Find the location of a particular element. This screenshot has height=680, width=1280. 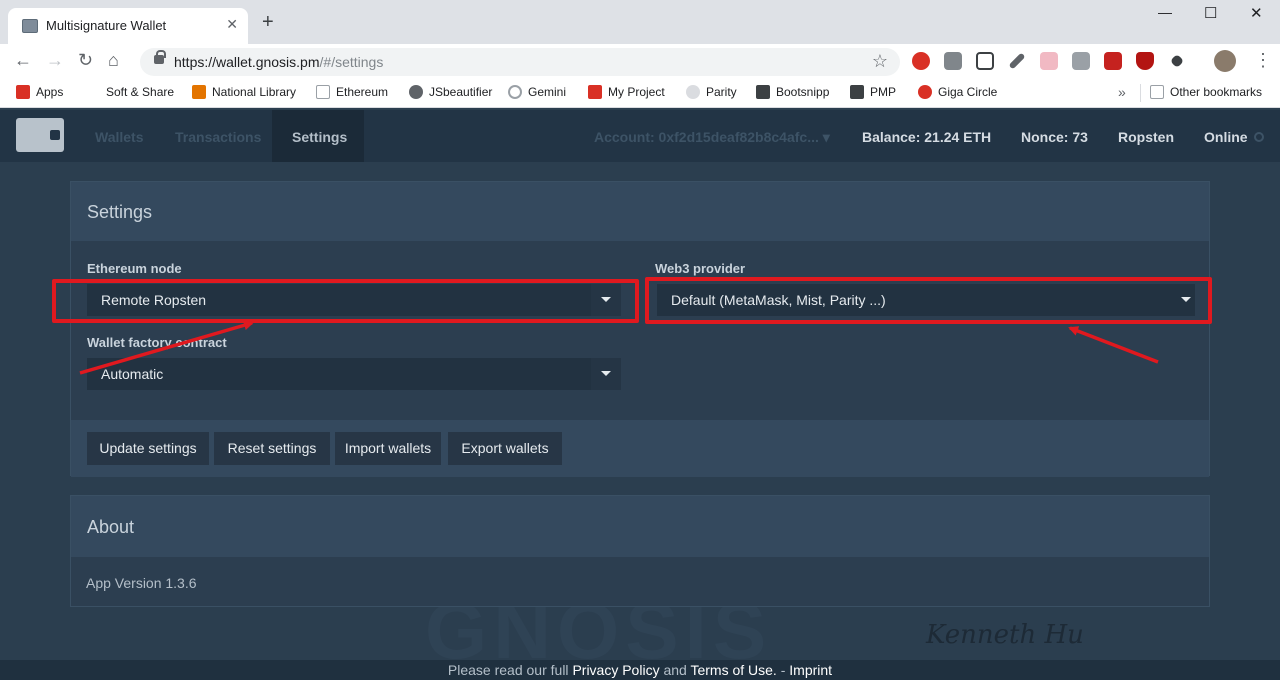

extension-camera-icon is located at coordinates (1081, 61).